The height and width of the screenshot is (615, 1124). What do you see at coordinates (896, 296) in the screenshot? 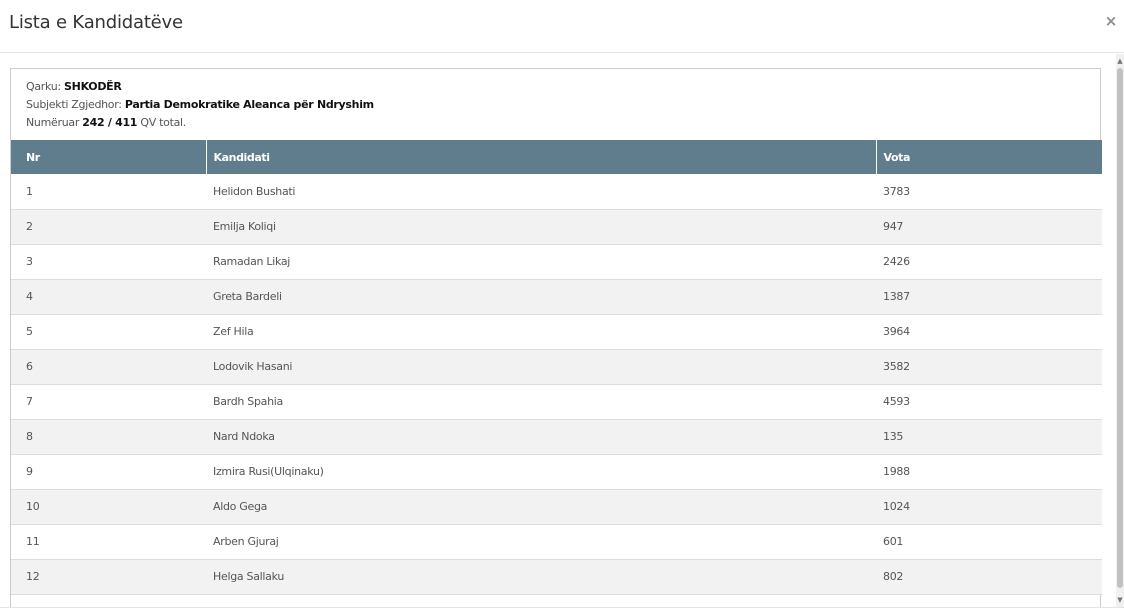
I see `row-votes: 1387` at bounding box center [896, 296].